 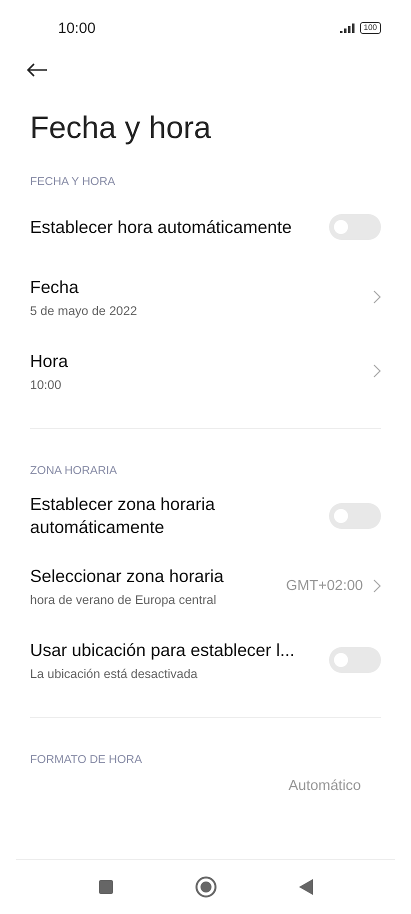 I want to click on setting-row: Fecha 5 de mayo de 2022, so click(x=205, y=297).